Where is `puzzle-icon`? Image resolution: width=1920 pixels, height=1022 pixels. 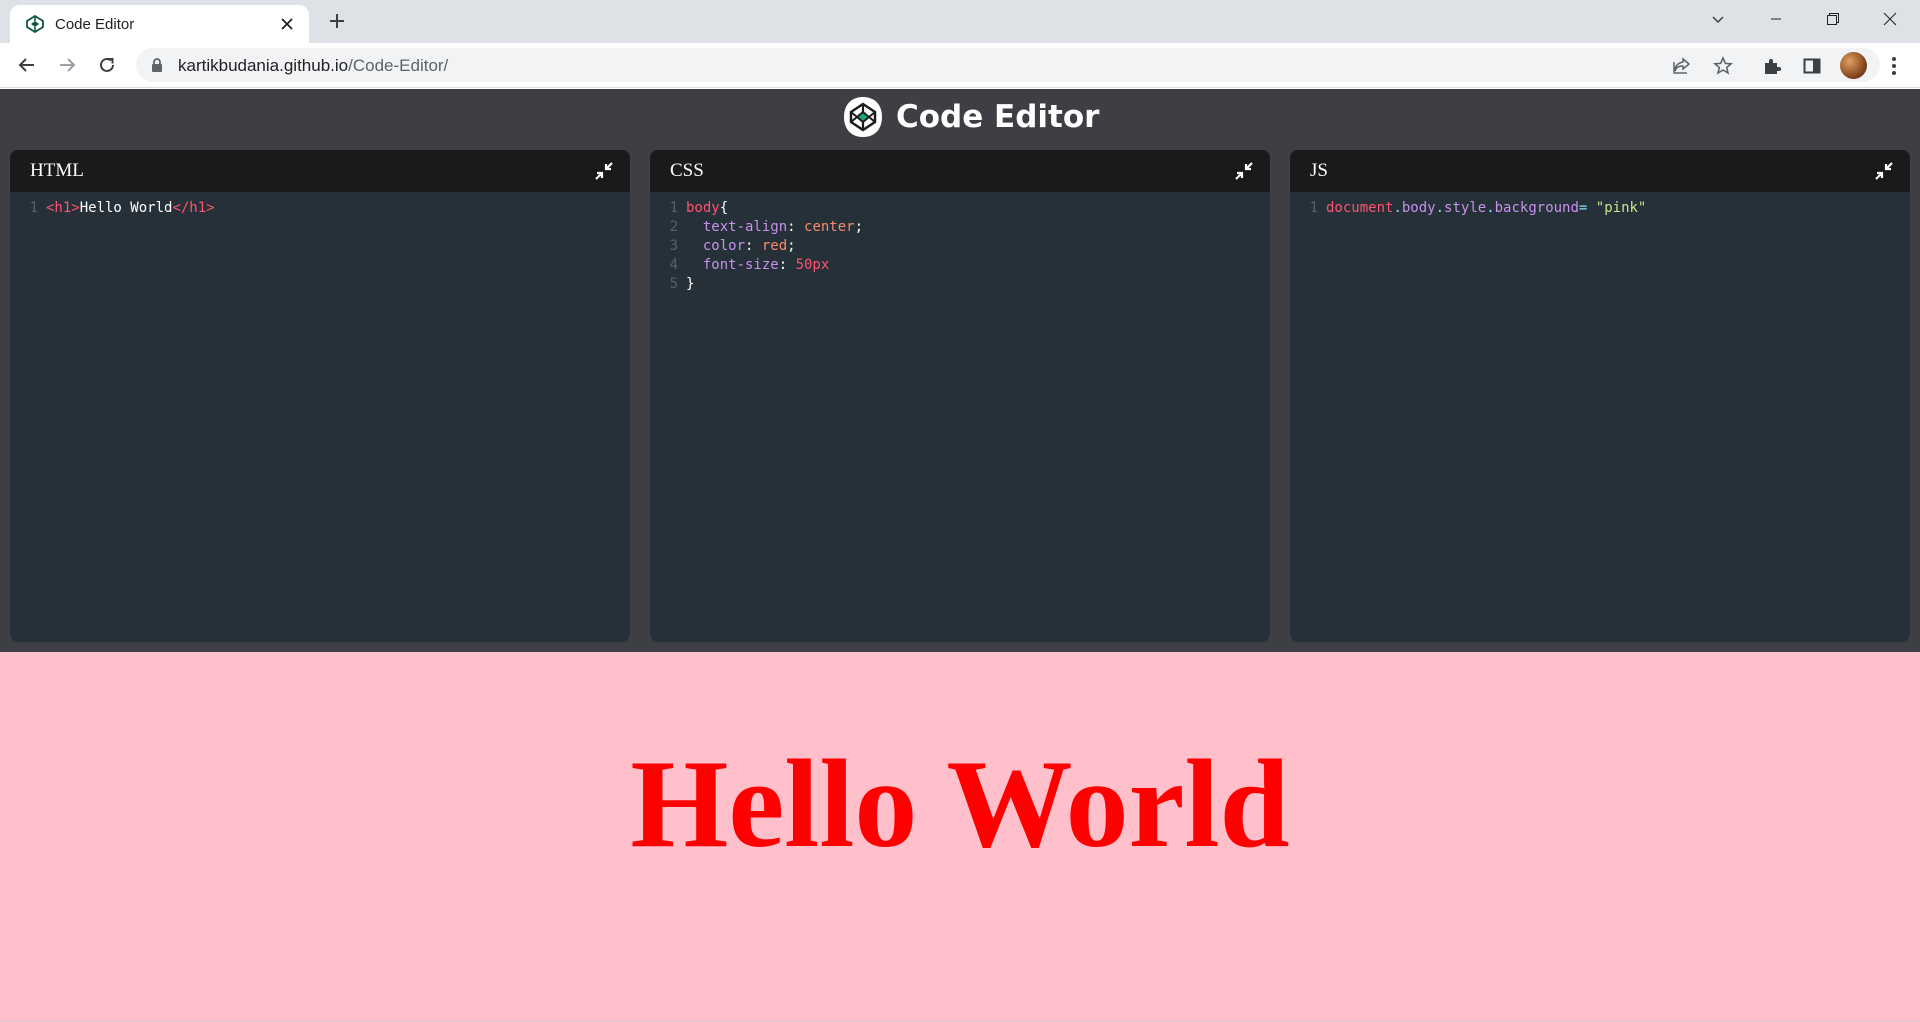 puzzle-icon is located at coordinates (1773, 66).